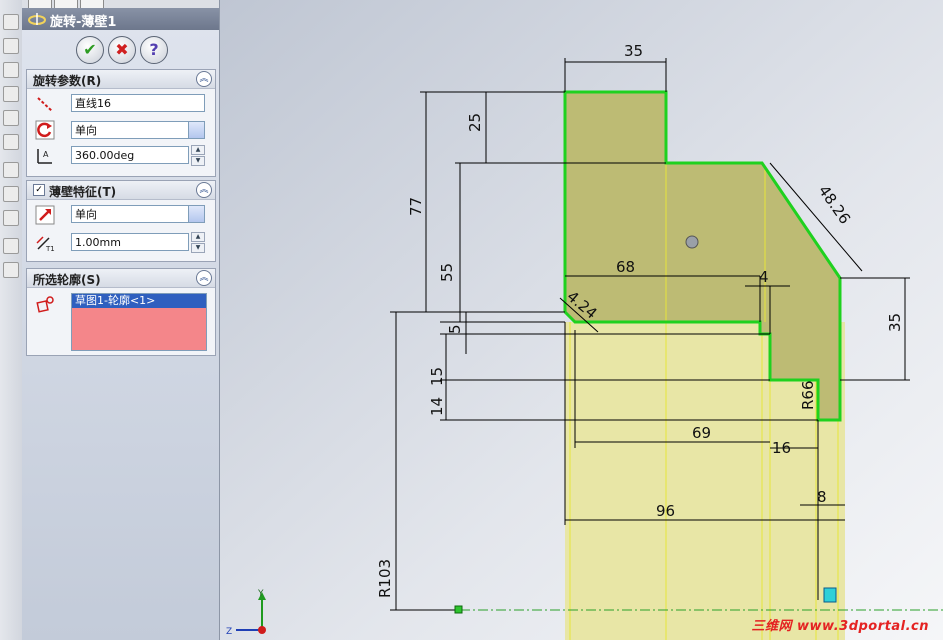 This screenshot has width=943, height=640. Describe the element at coordinates (633, 51) in the screenshot. I see `dim-35-top: 35` at that location.